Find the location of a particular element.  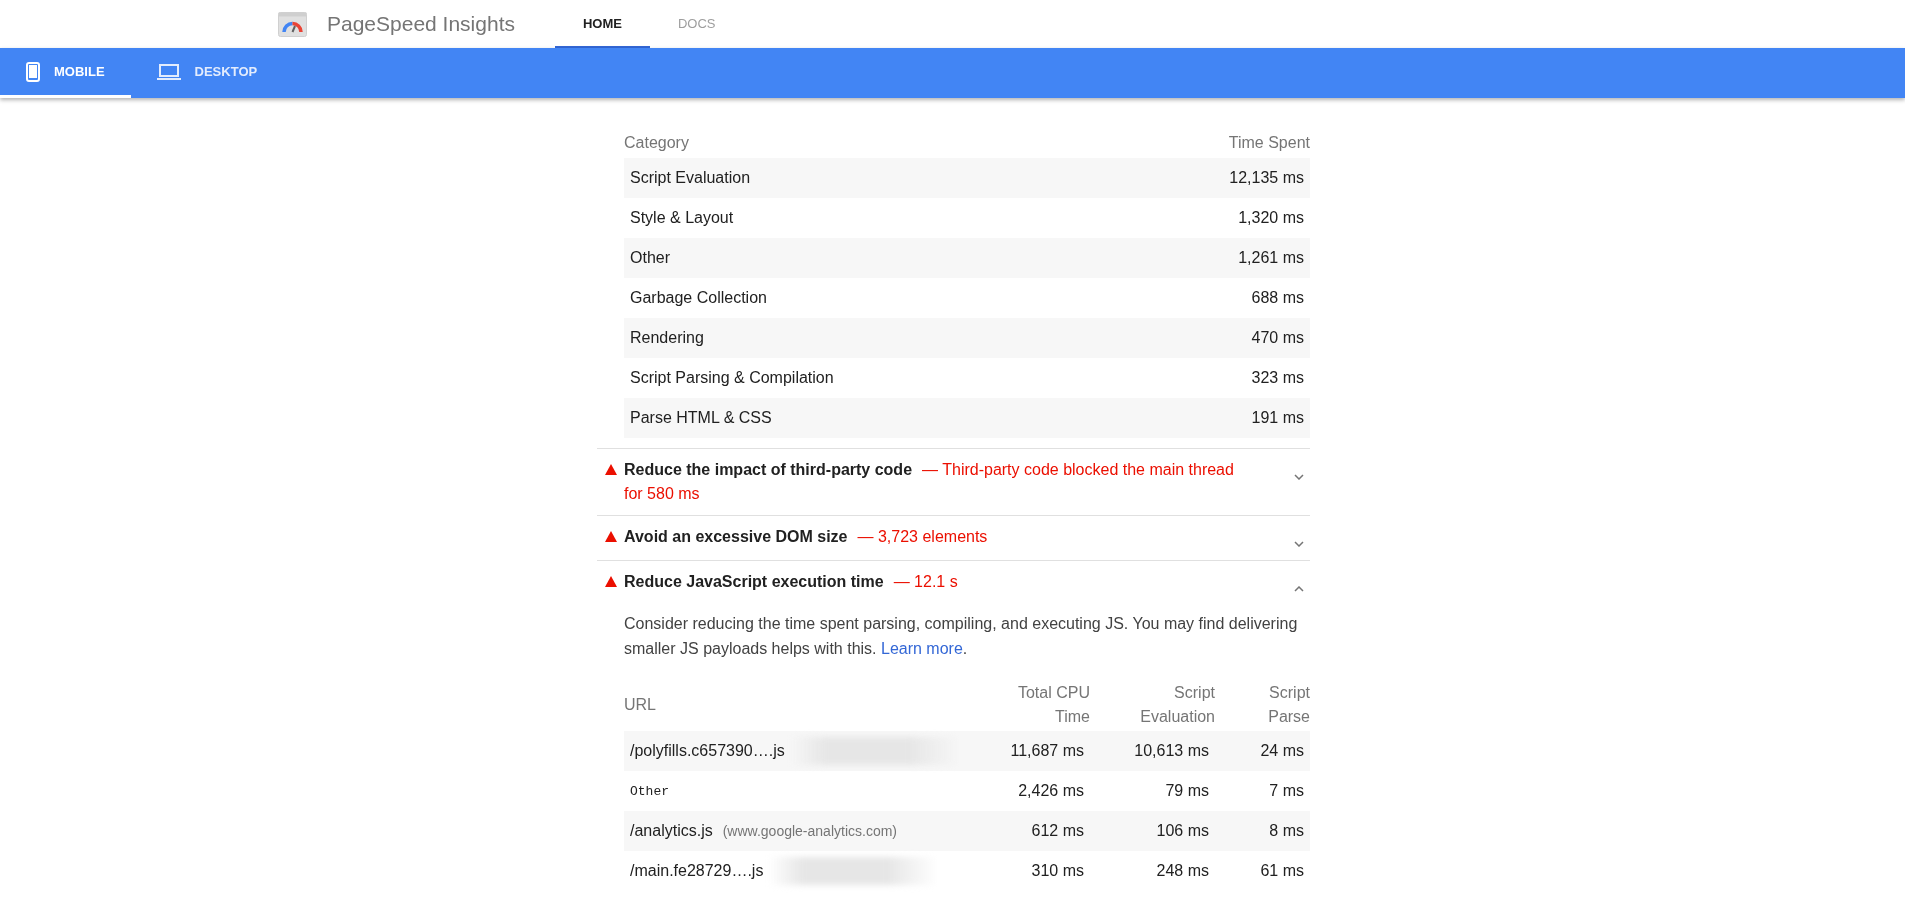

table-cell-text: Rendering is located at coordinates (667, 338).